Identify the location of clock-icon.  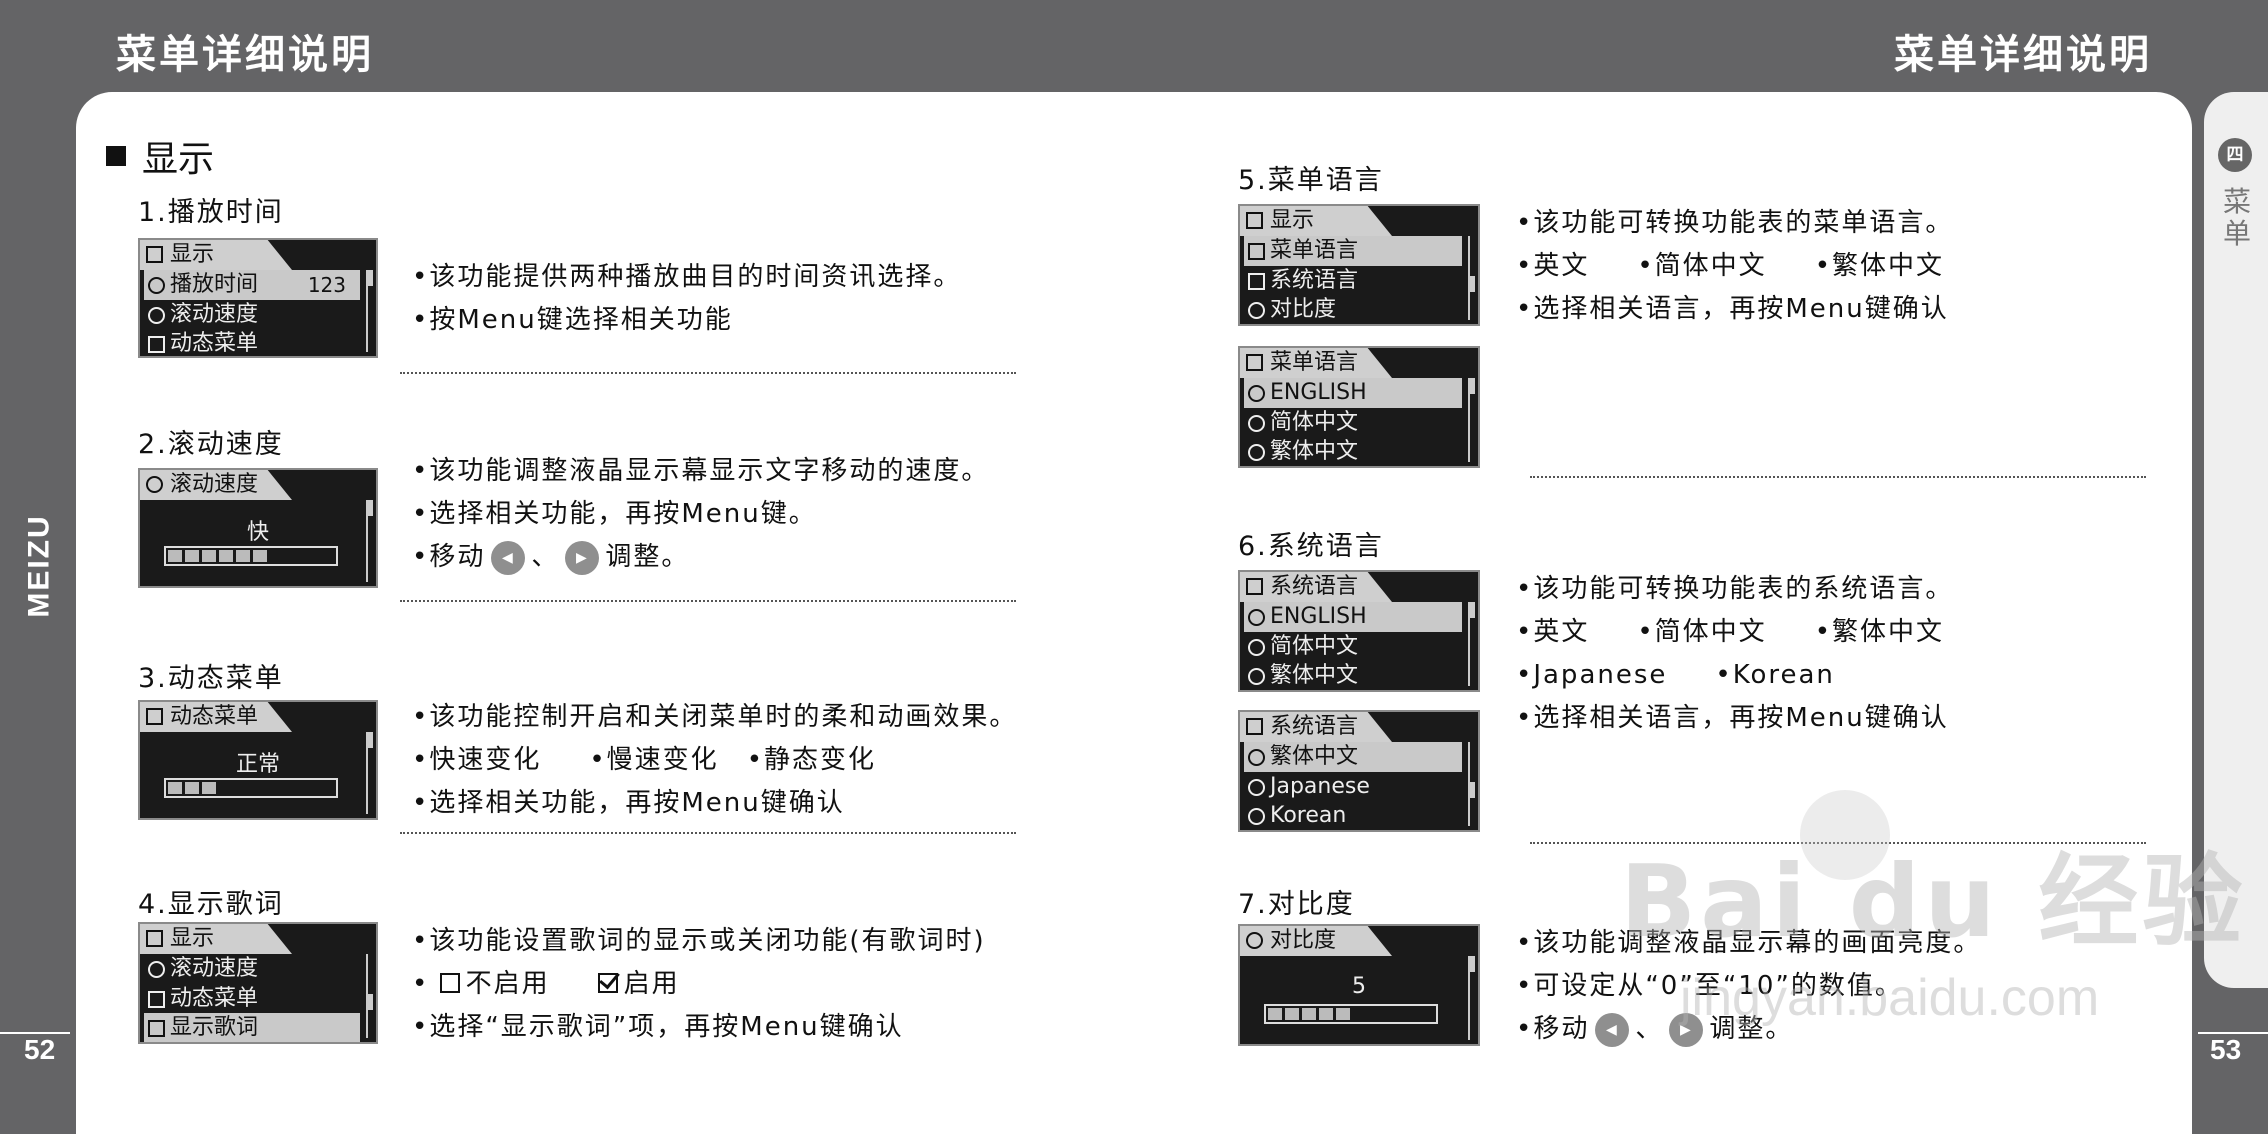
(156, 285).